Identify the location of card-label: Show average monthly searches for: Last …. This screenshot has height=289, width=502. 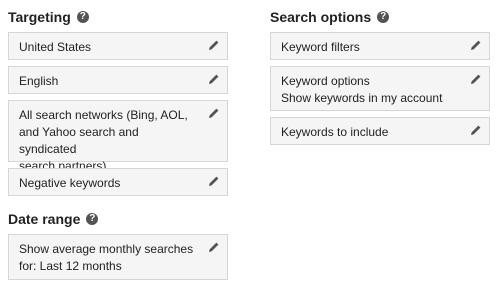
(106, 257).